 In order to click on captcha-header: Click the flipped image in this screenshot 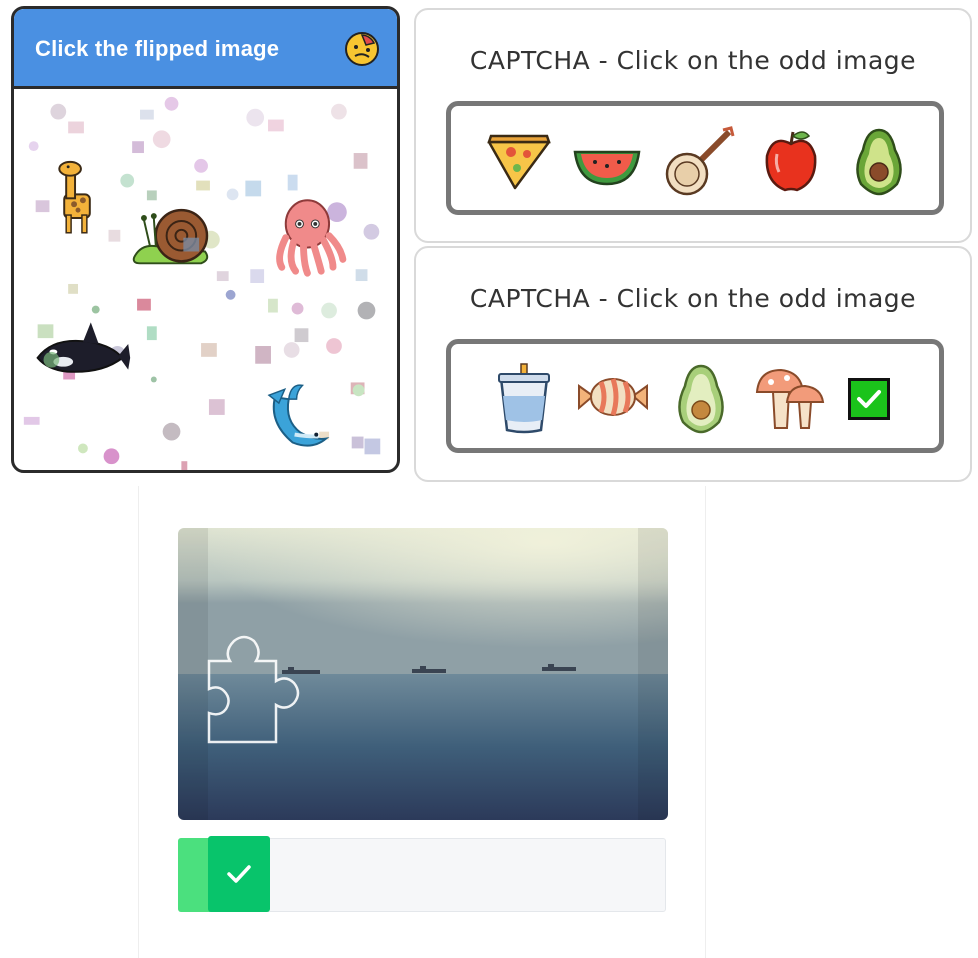, I will do `click(205, 49)`.